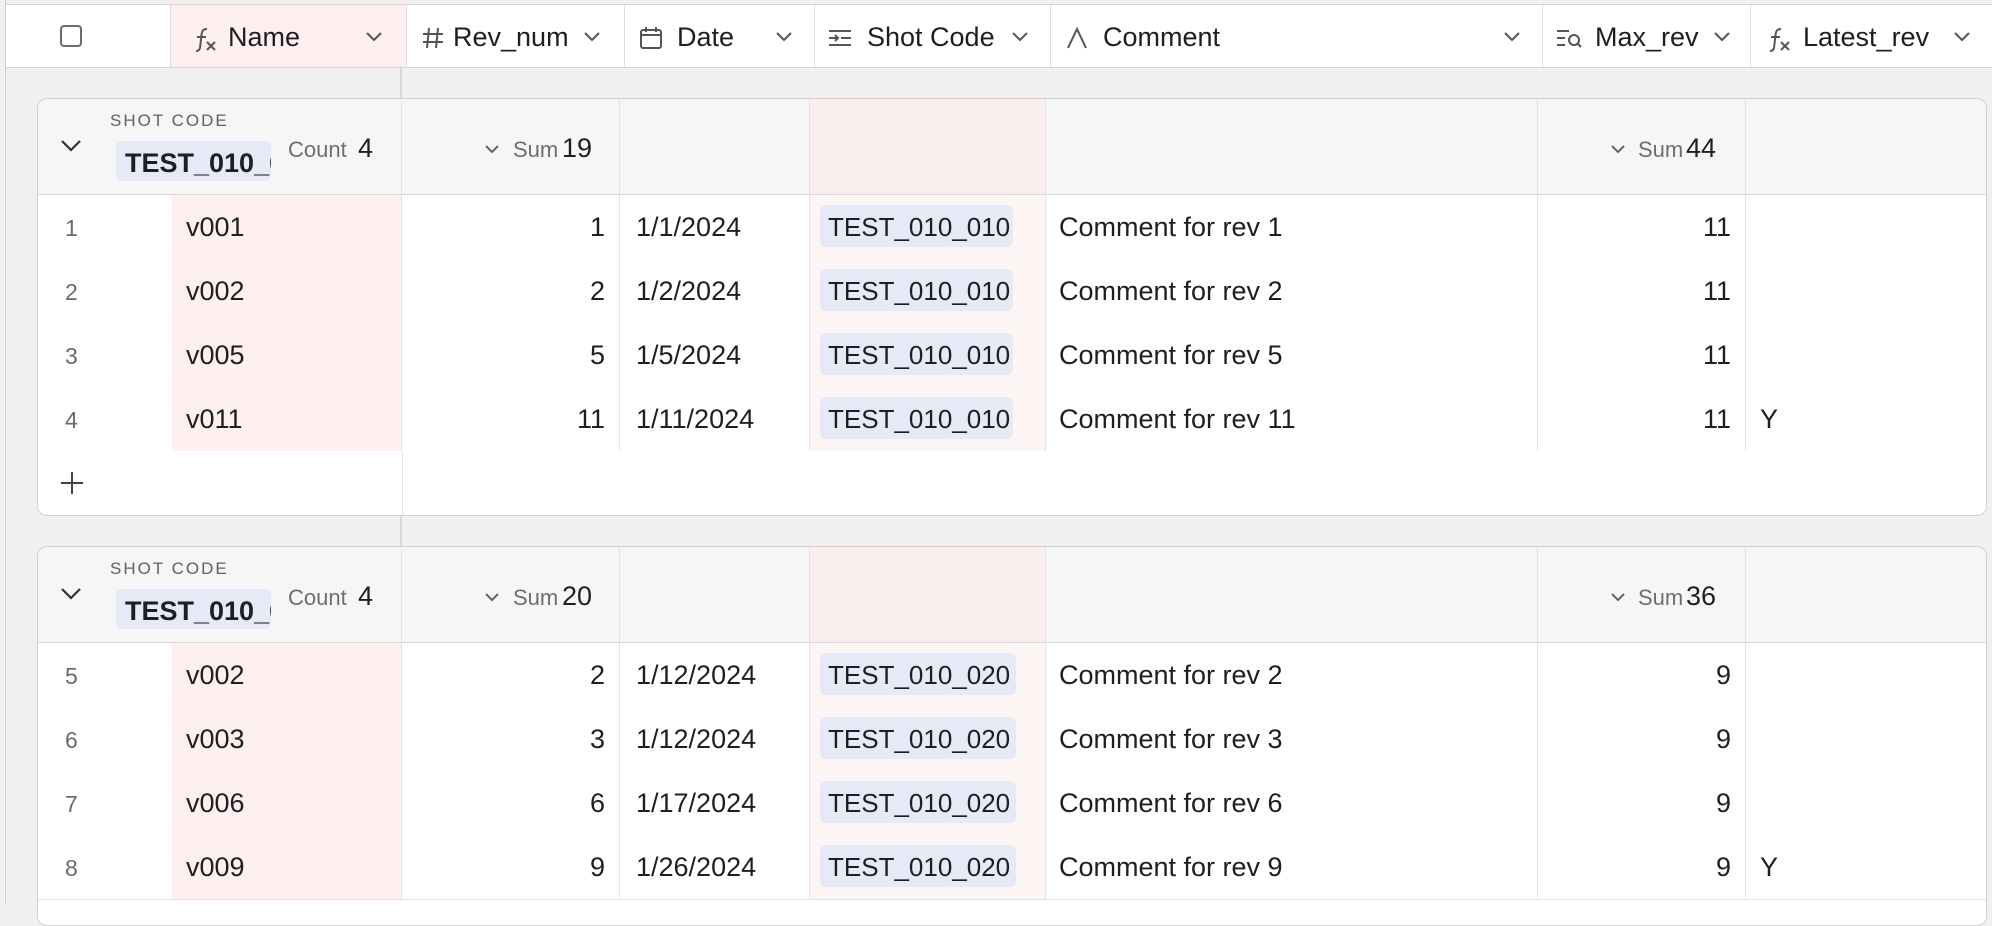  Describe the element at coordinates (511, 37) in the screenshot. I see `column-label-rev-num: Rev_num` at that location.